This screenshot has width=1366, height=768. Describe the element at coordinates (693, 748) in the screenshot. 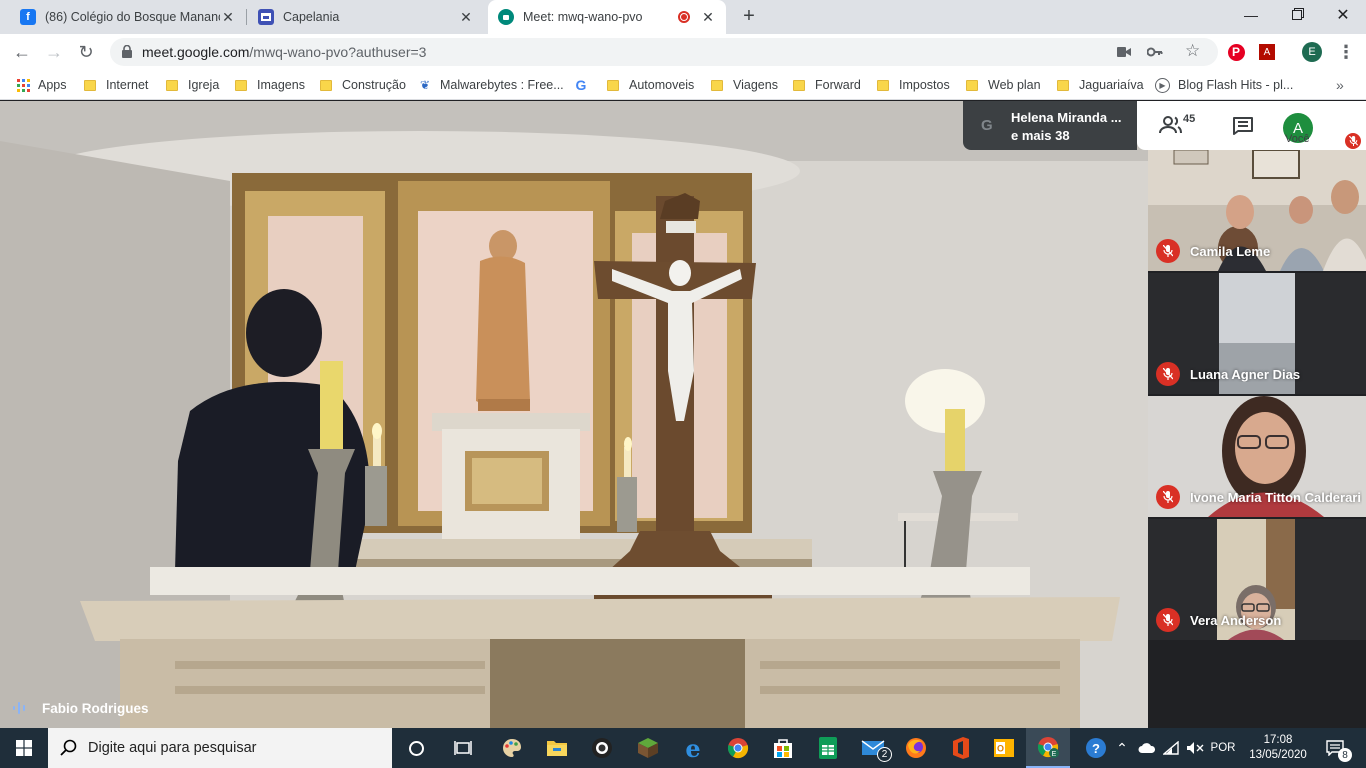

I see `edge-app: e` at that location.